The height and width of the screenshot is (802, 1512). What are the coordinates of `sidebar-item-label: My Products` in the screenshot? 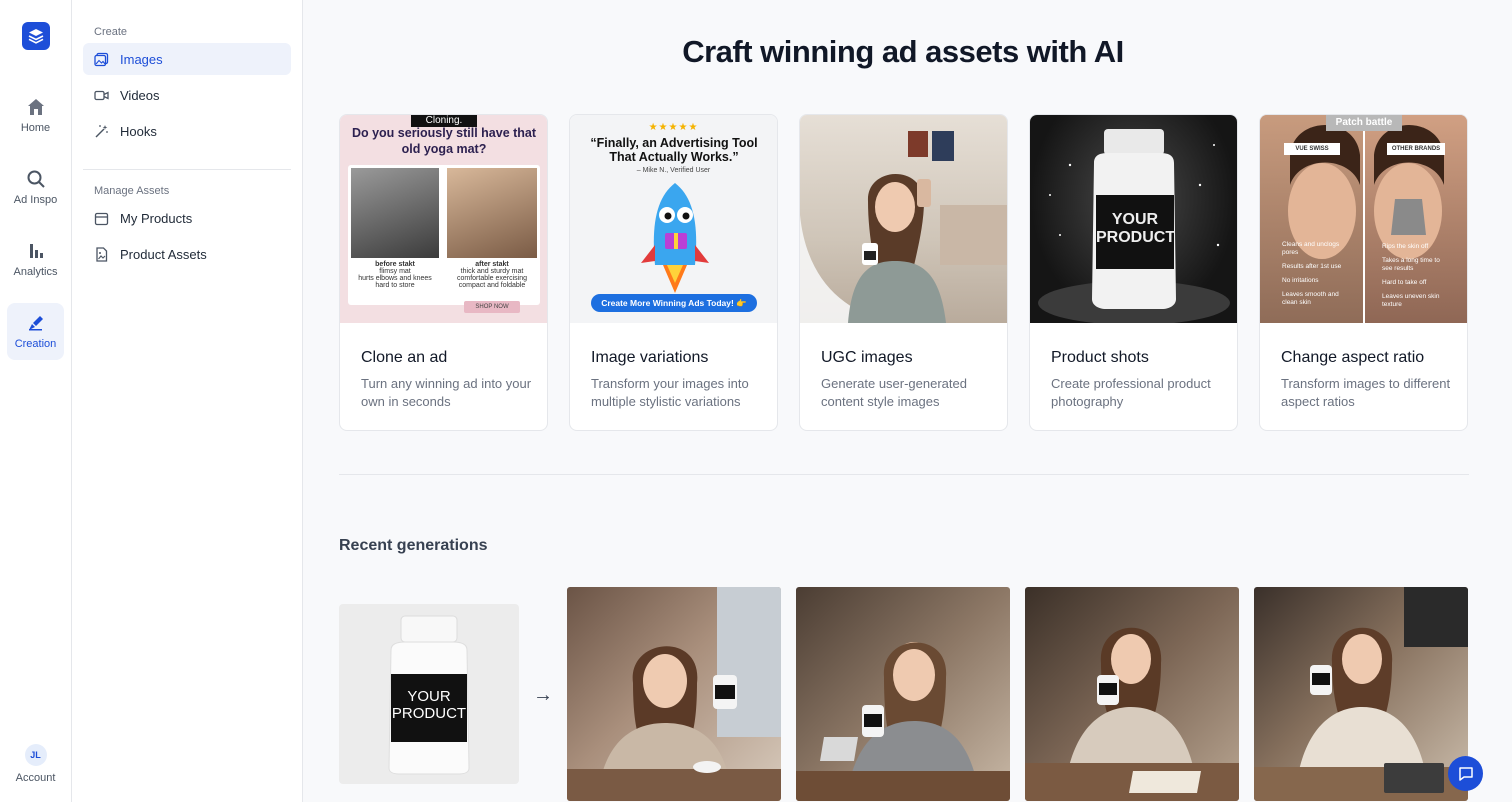 It's located at (156, 218).